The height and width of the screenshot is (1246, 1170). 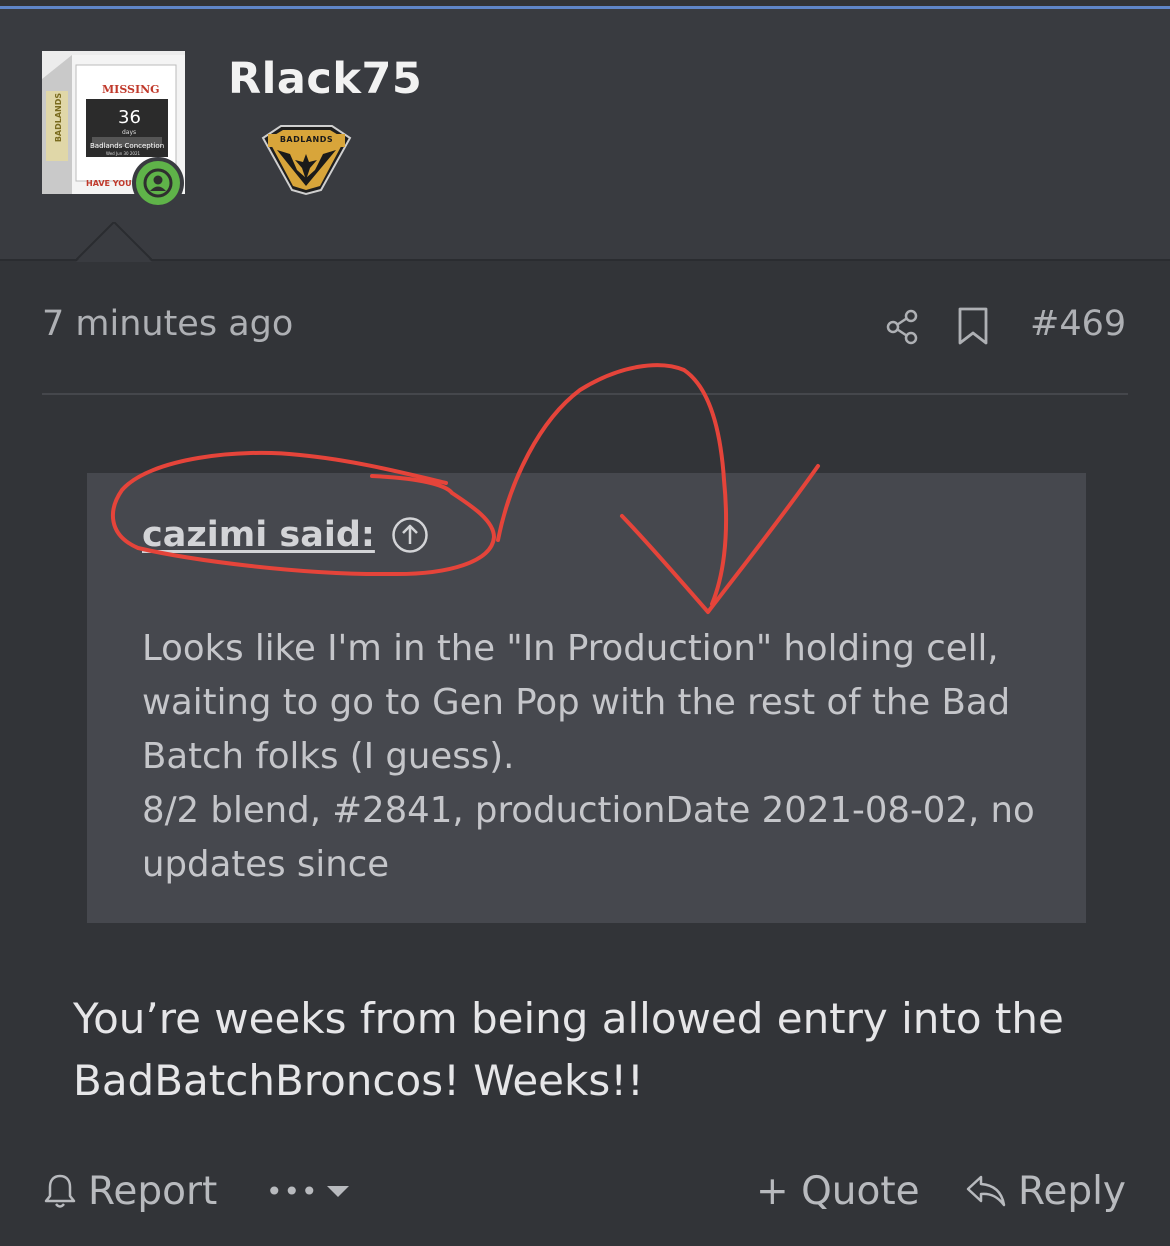 What do you see at coordinates (258, 535) in the screenshot?
I see `quote-author-link: cazimi said:` at bounding box center [258, 535].